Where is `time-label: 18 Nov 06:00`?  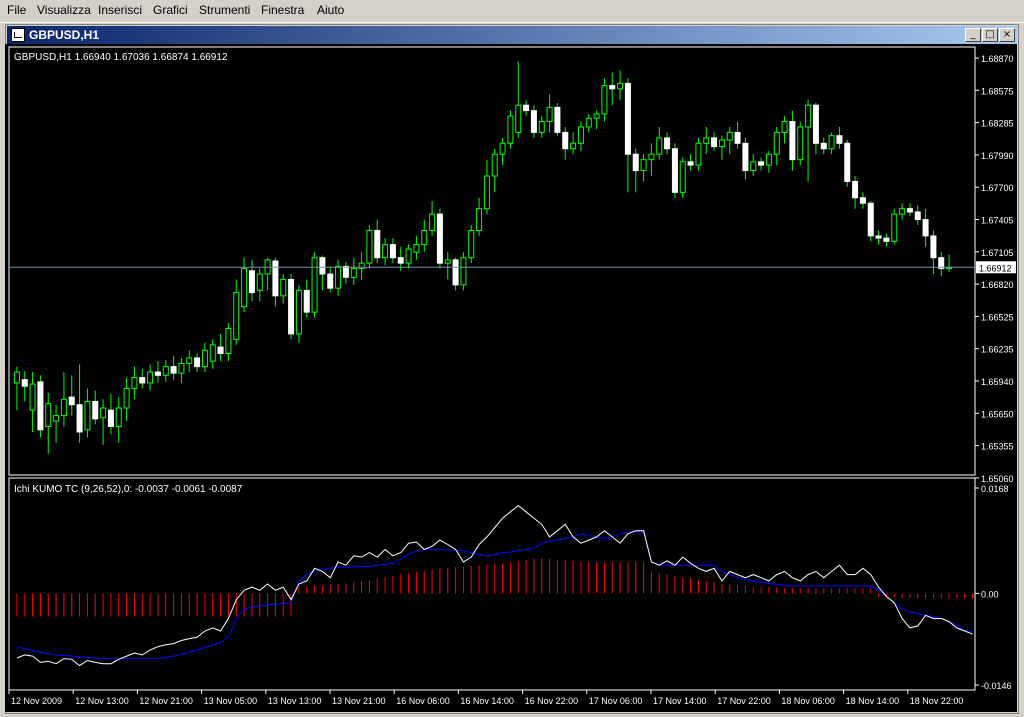 time-label: 18 Nov 06:00 is located at coordinates (808, 701).